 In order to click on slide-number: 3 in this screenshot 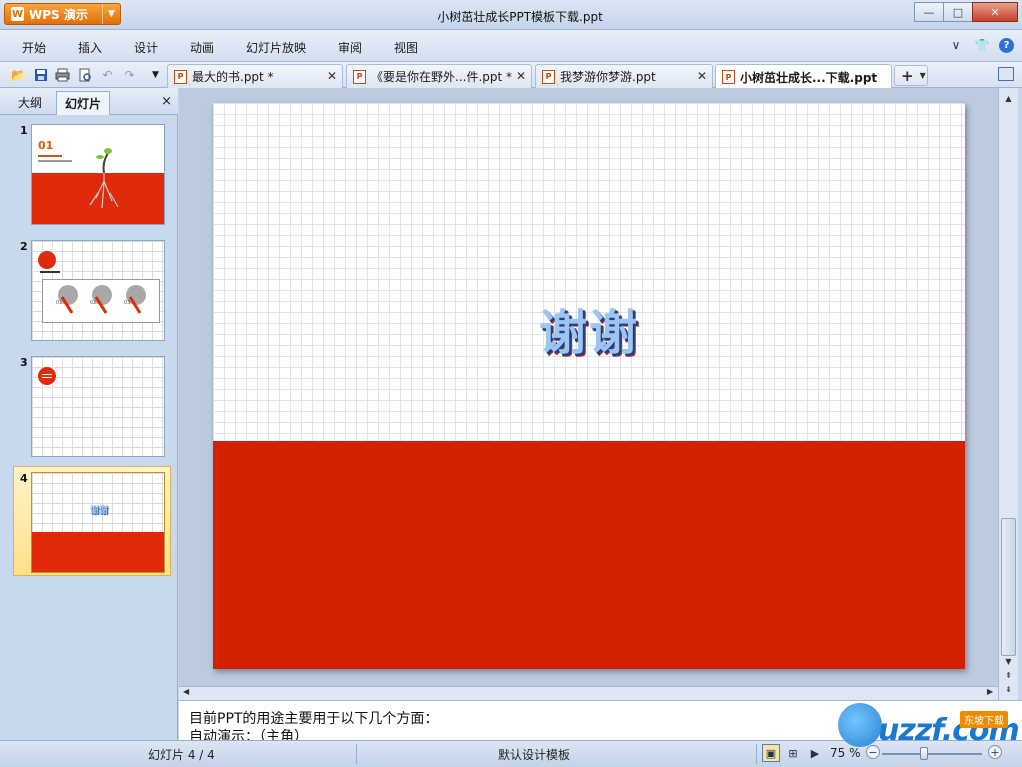, I will do `click(24, 362)`.